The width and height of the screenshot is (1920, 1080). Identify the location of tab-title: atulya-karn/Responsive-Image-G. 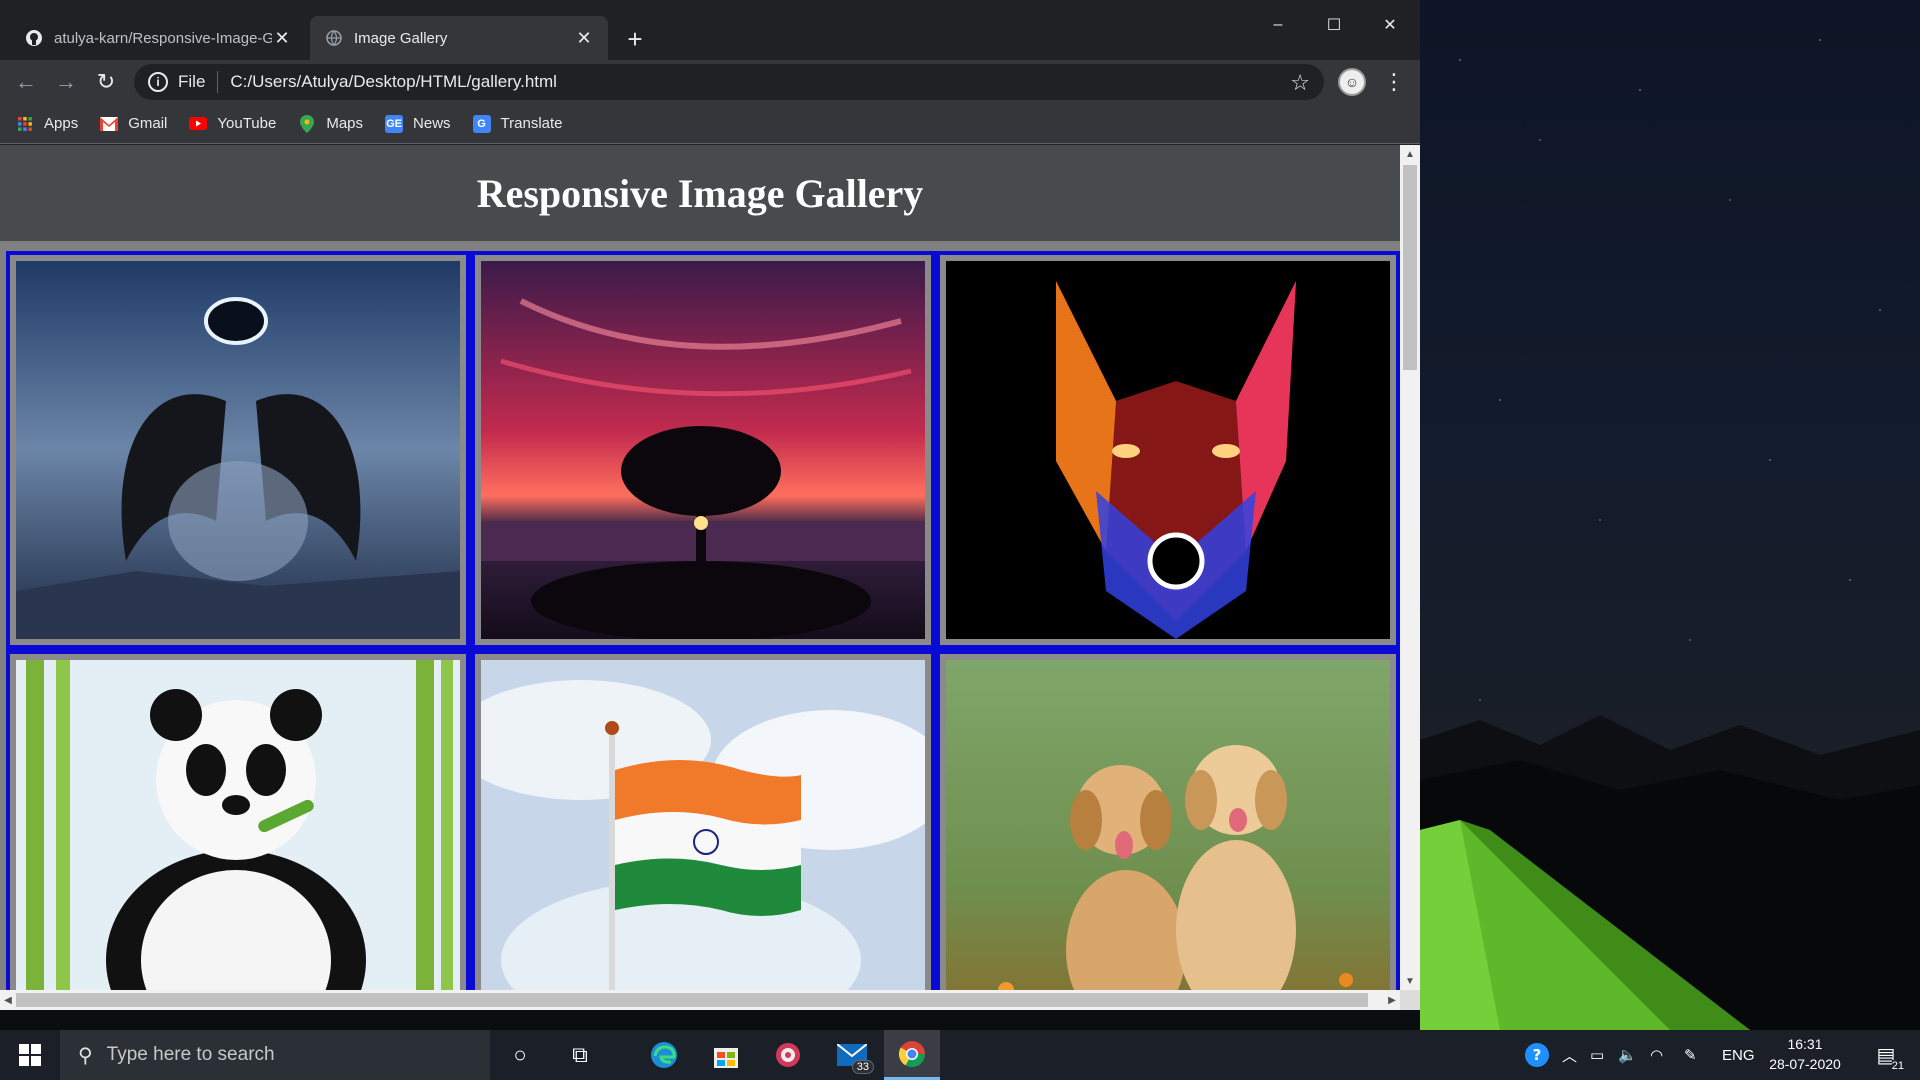
(163, 38).